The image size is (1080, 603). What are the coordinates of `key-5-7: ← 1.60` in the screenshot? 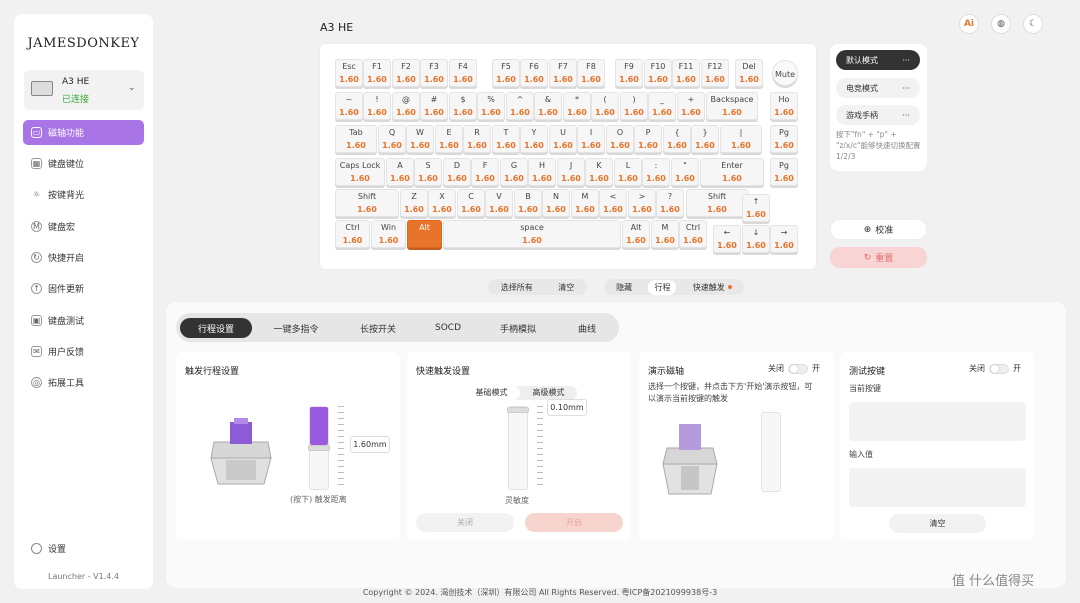 It's located at (727, 239).